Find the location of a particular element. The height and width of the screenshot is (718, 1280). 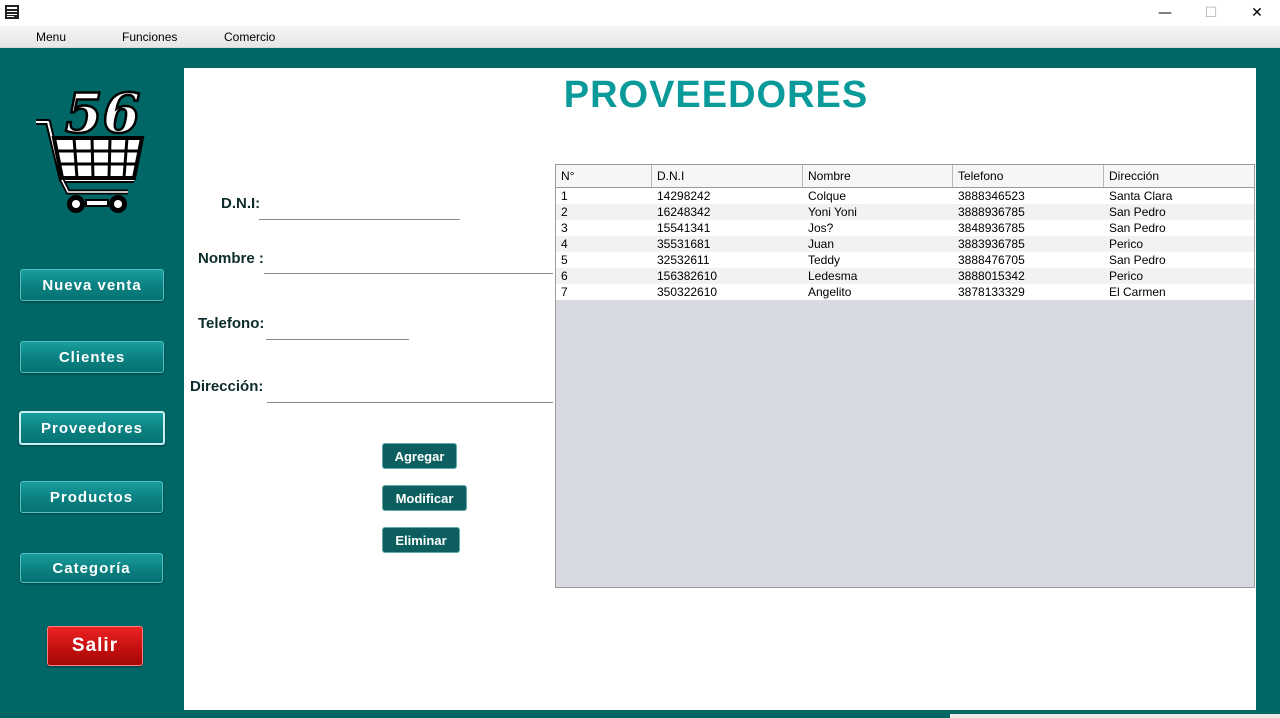

table-header: N° D.N.I Nombre Telefono Dirección is located at coordinates (905, 176).